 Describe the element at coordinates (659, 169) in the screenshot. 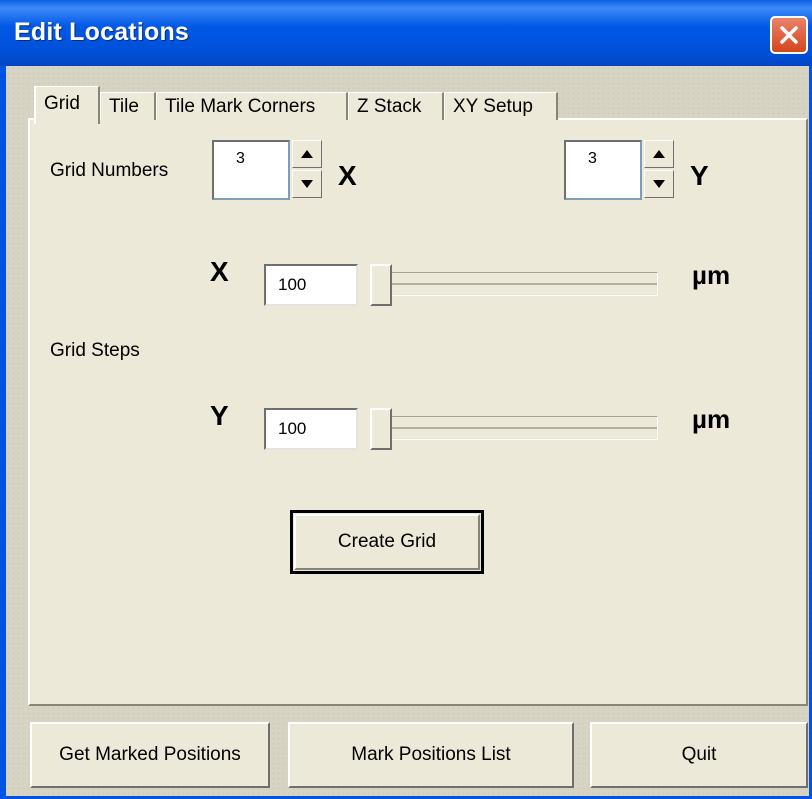

I see `grid-y-count-stepper` at that location.